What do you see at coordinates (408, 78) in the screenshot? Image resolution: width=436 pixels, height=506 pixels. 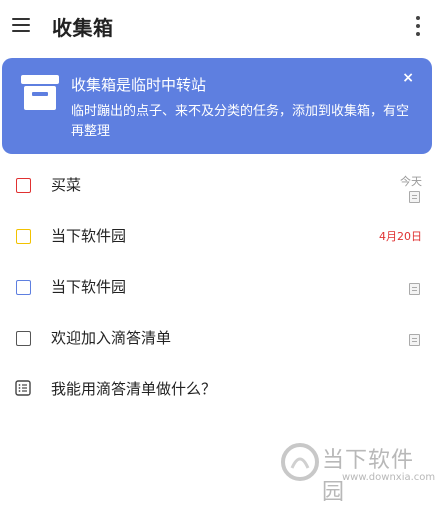 I see `close-icon: ×` at bounding box center [408, 78].